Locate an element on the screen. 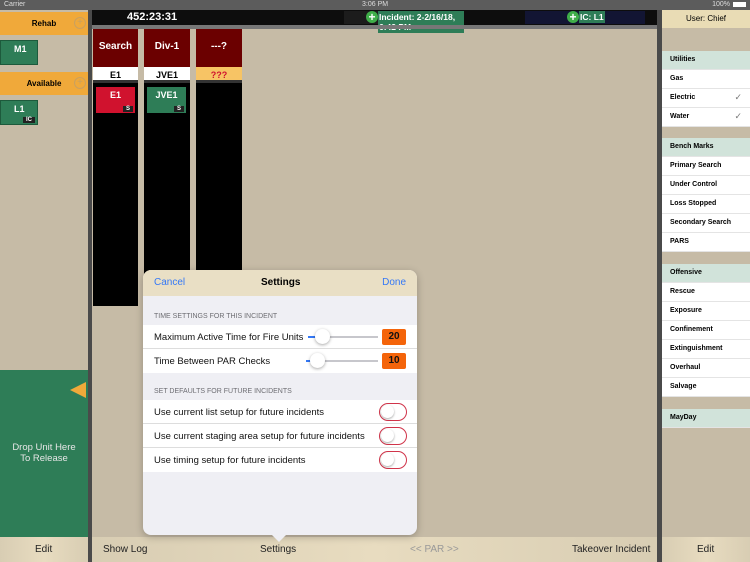 This screenshot has width=750, height=562. edit-label: Edit is located at coordinates (706, 549).